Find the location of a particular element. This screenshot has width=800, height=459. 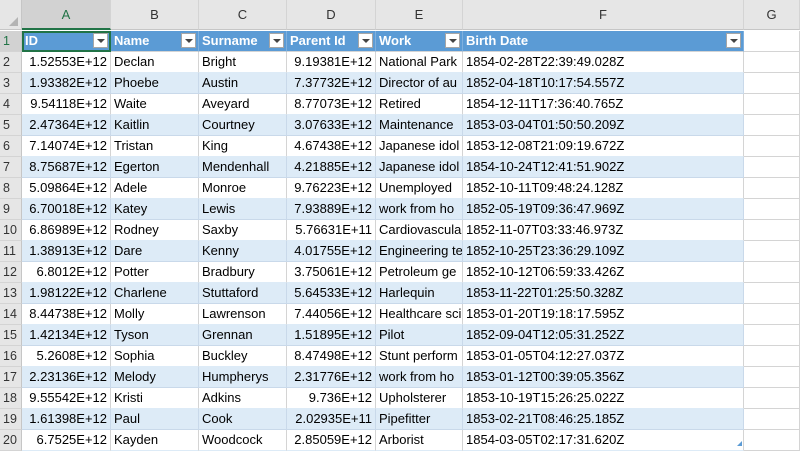

table-resize-handle-icon is located at coordinates (739, 443).